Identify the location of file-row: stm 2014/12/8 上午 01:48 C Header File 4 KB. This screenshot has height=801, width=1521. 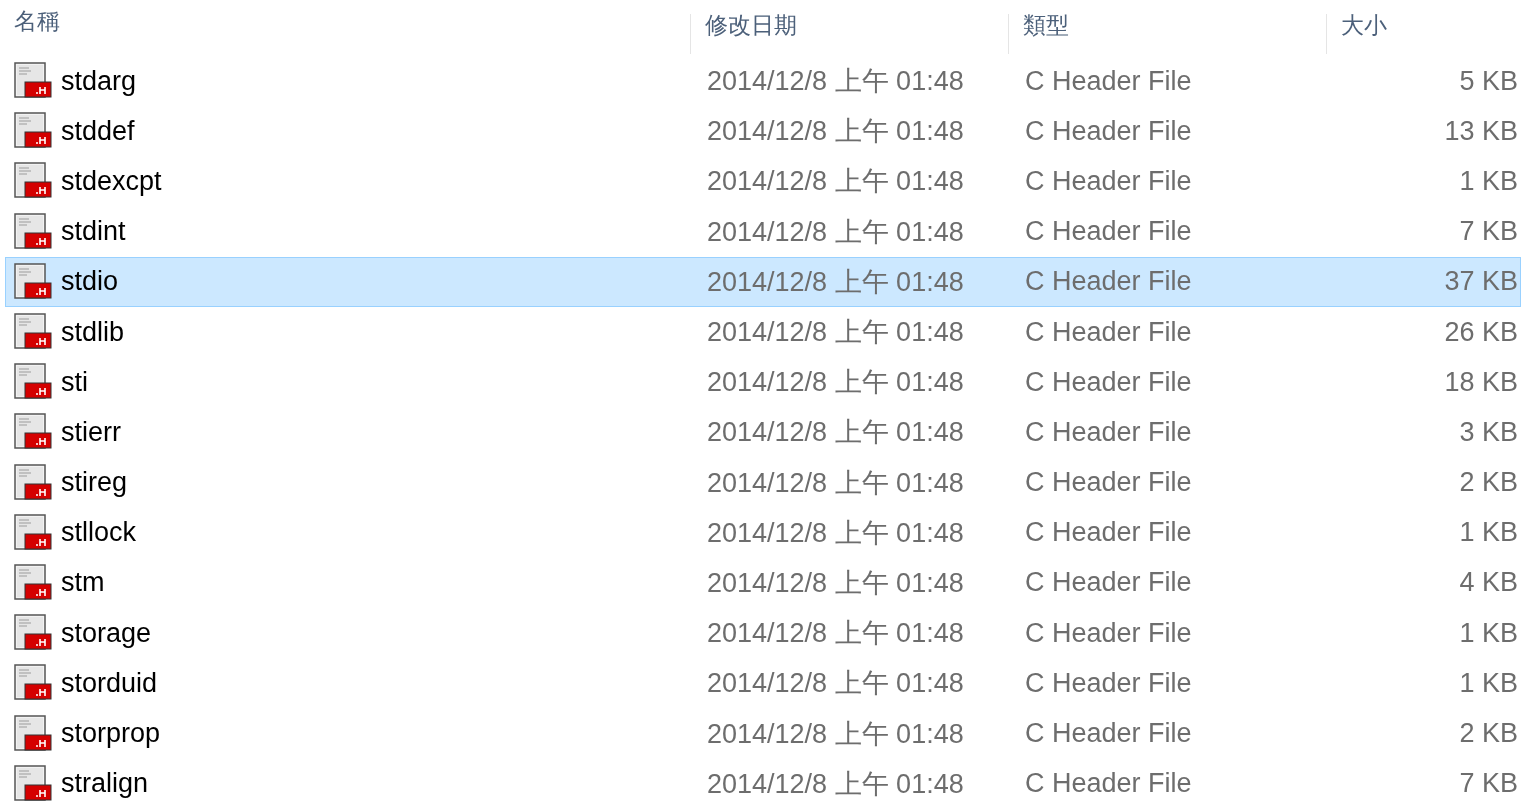
(763, 583).